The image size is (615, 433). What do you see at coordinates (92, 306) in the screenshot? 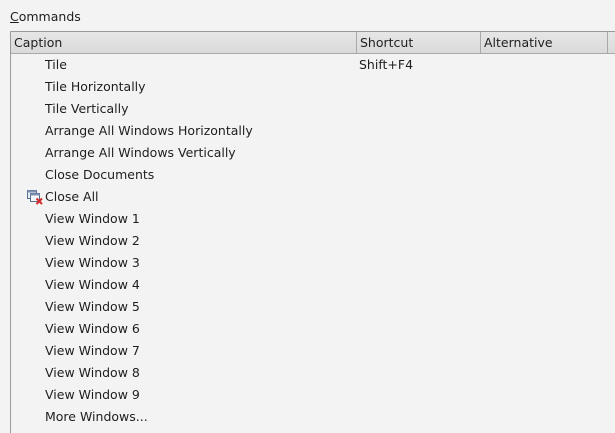
I see `command-caption: View Window 5` at bounding box center [92, 306].